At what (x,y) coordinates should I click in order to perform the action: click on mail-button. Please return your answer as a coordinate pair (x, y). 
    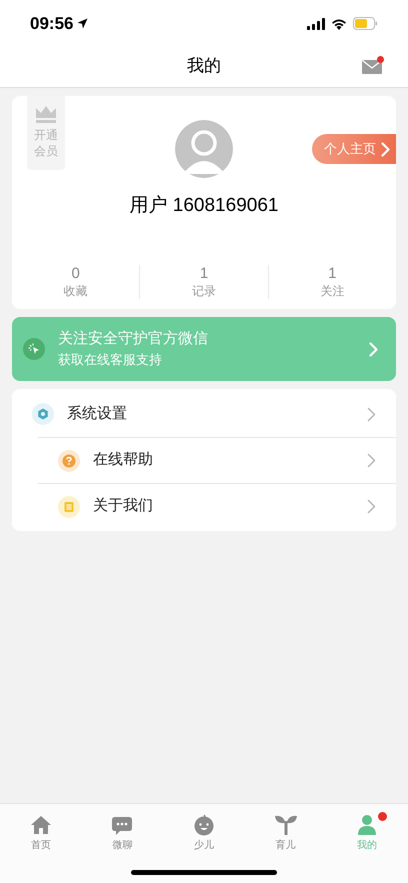
    Looking at the image, I should click on (373, 66).